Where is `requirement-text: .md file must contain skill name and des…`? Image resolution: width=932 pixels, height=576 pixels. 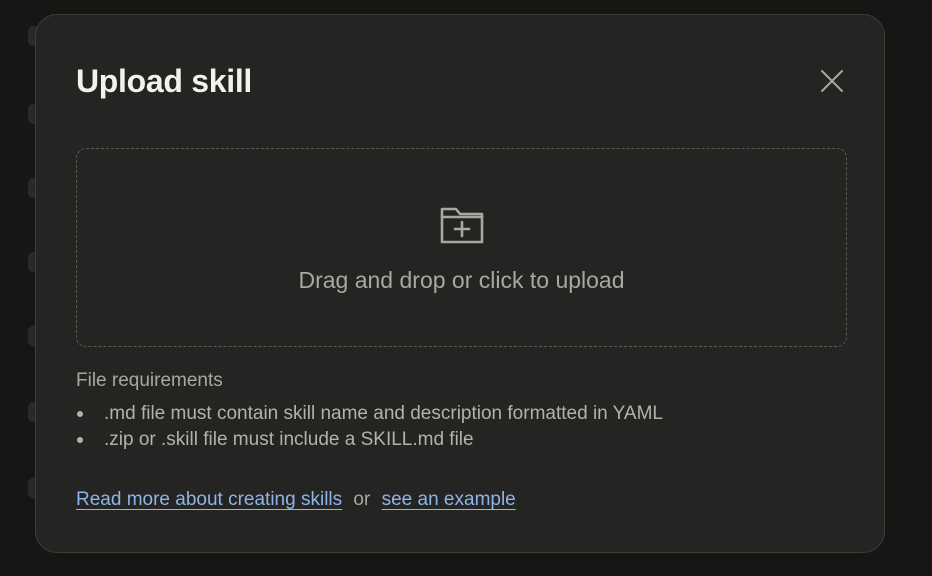
requirement-text: .md file must contain skill name and des… is located at coordinates (383, 413).